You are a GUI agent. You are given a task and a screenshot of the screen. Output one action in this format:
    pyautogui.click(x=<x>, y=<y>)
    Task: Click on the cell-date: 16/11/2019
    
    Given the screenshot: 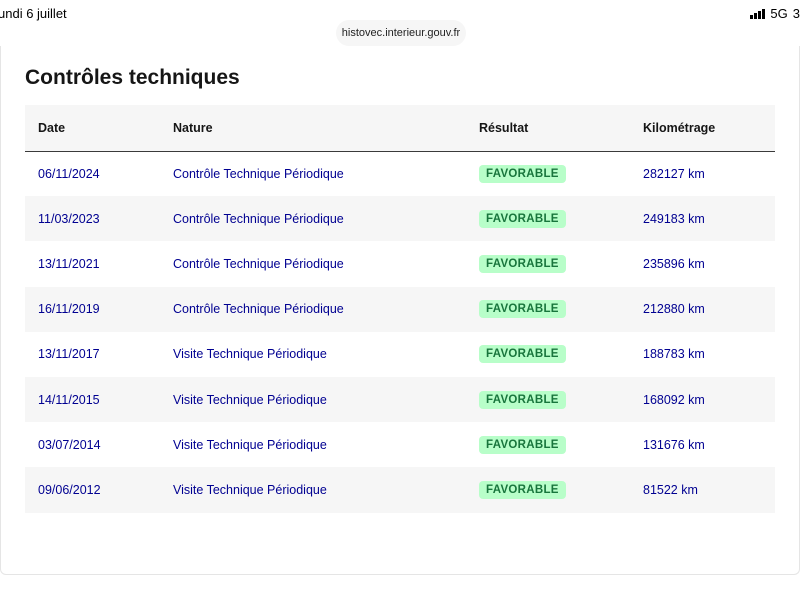 What is the action you would take?
    pyautogui.click(x=69, y=309)
    